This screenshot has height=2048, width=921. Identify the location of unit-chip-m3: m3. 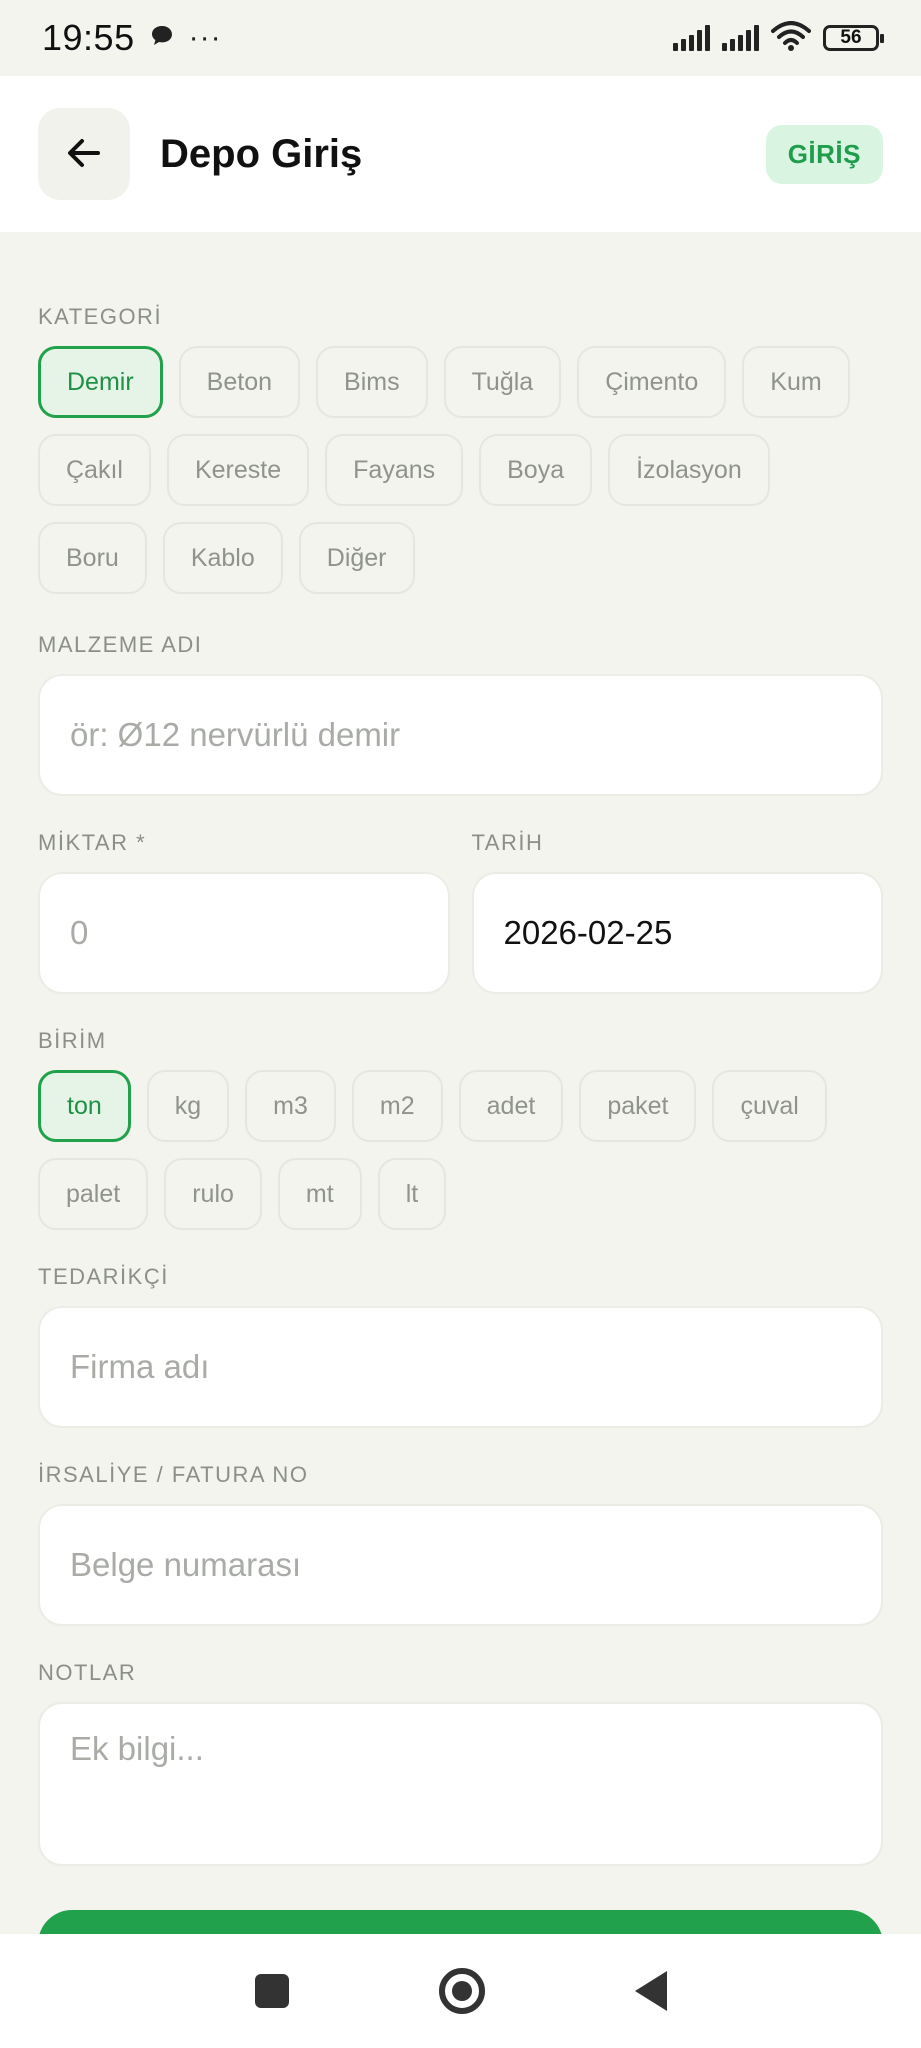
(290, 1106).